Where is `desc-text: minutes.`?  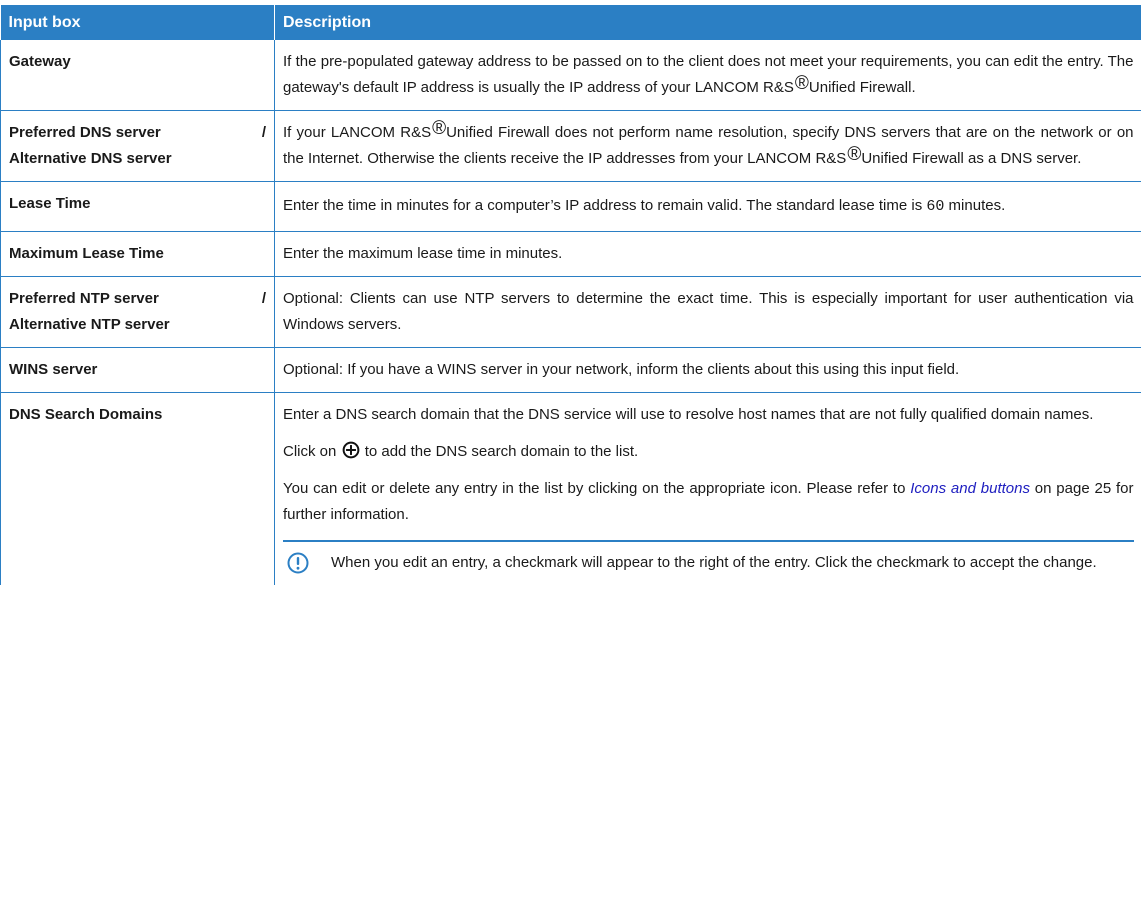
desc-text: minutes. is located at coordinates (975, 205).